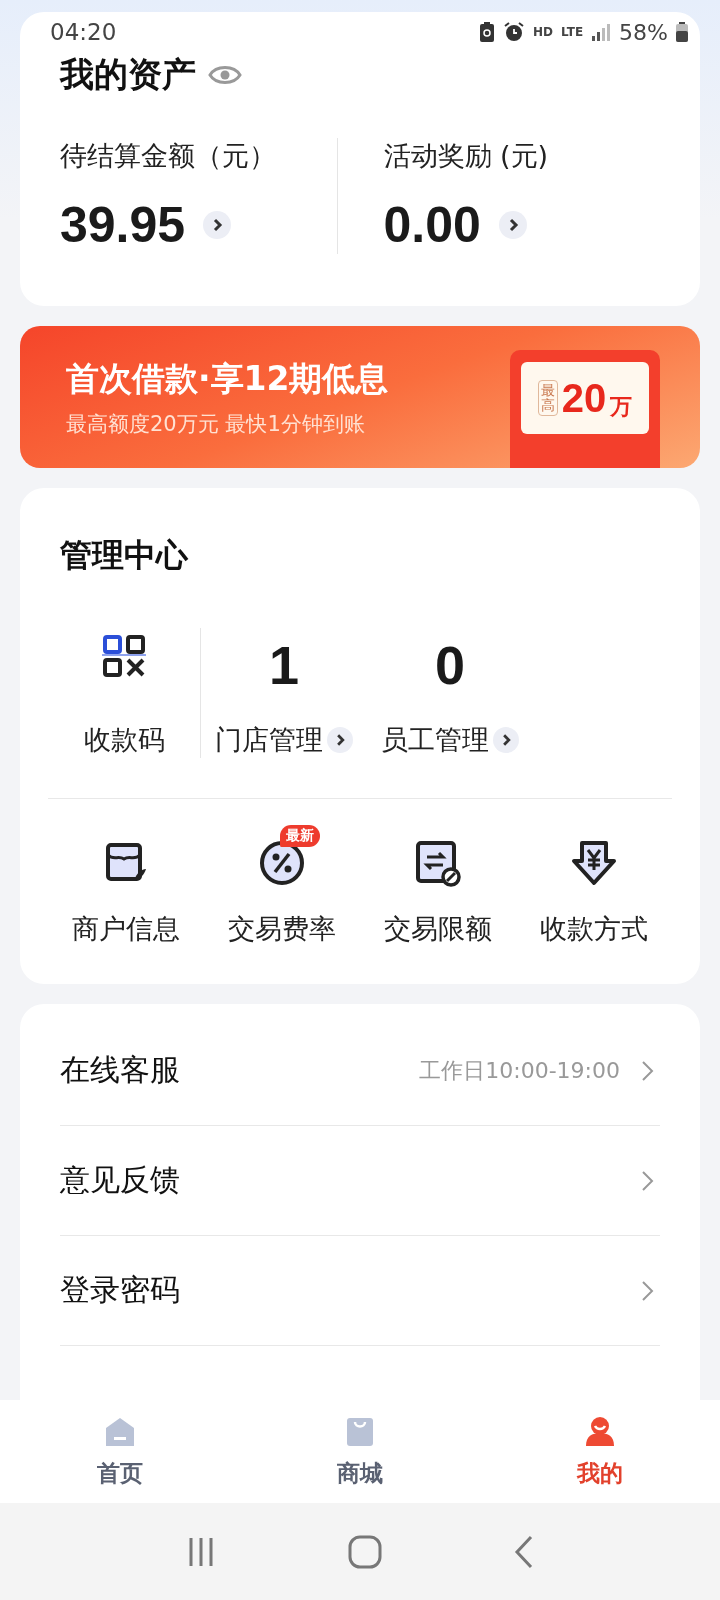 The height and width of the screenshot is (1600, 720). Describe the element at coordinates (83, 32) in the screenshot. I see `status-time: 04:20` at that location.